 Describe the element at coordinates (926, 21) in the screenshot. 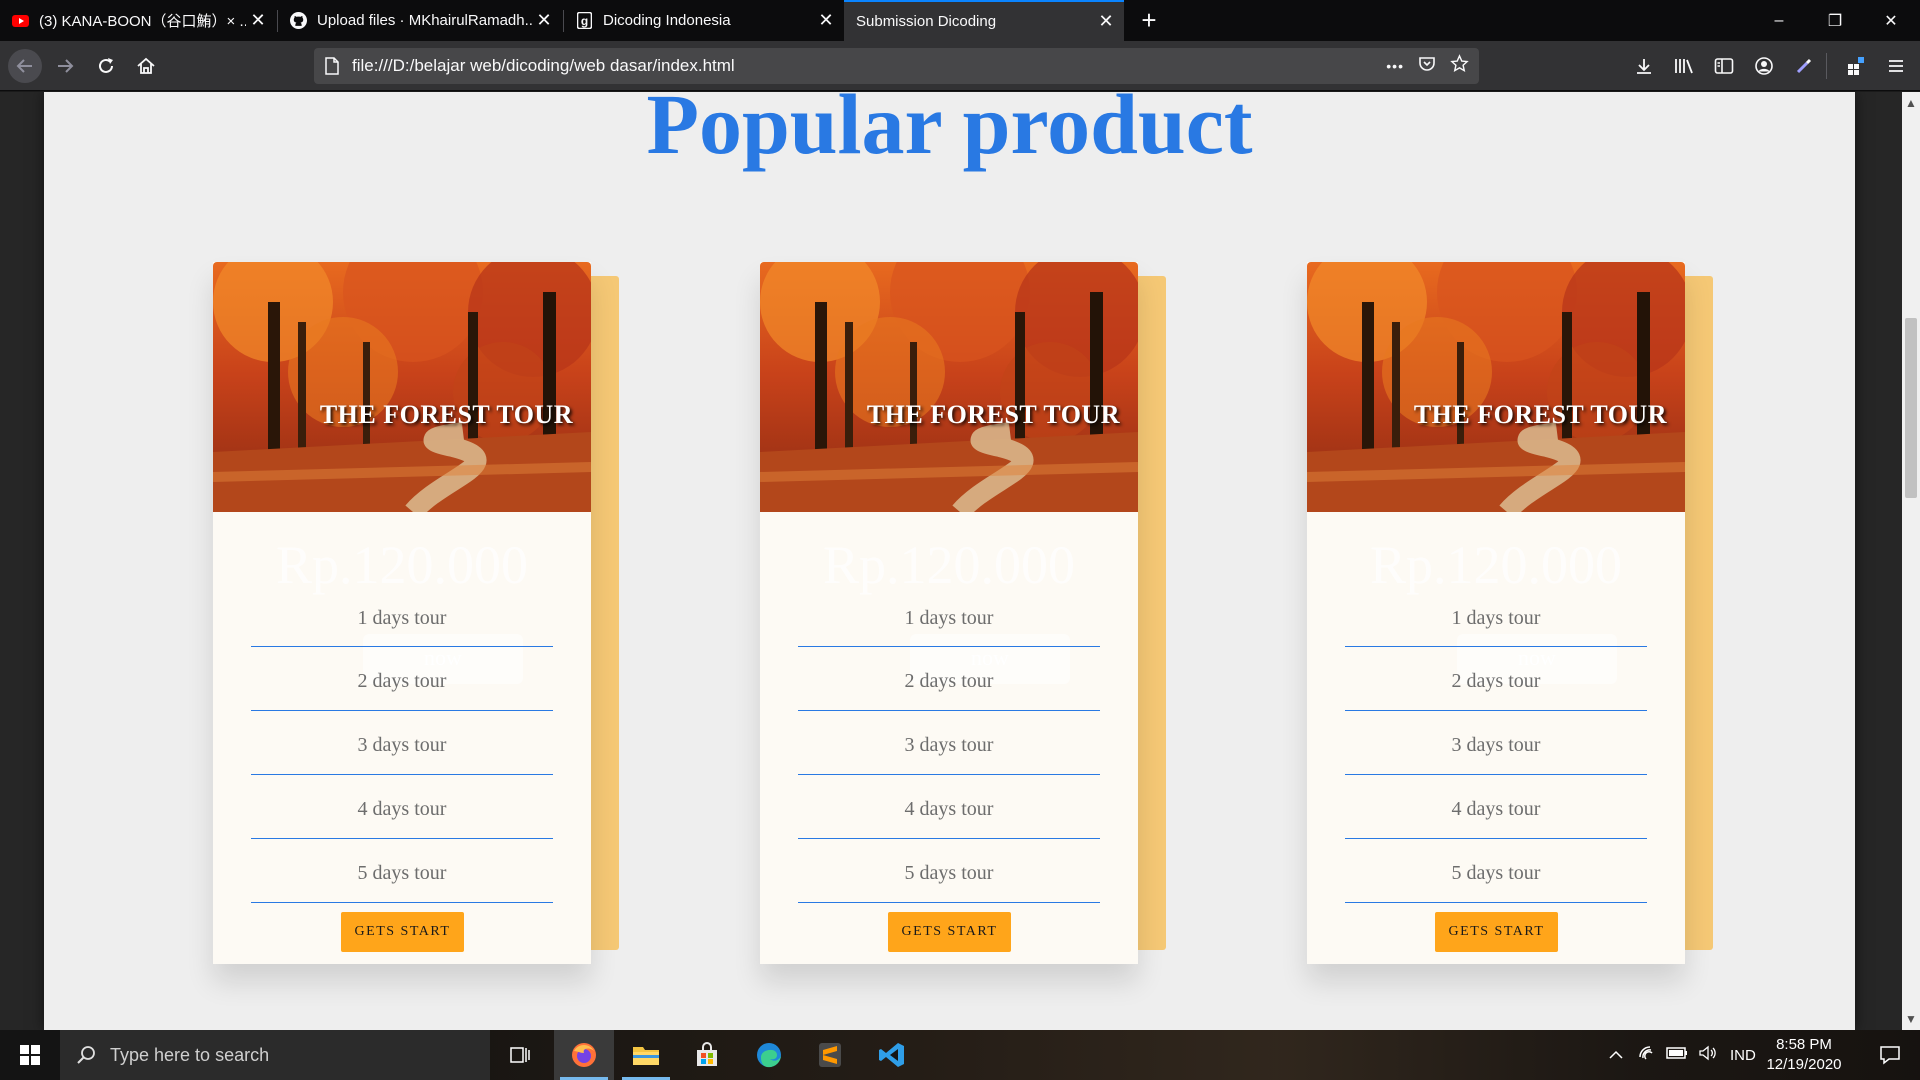

I see `tab-title: Submission Dicoding` at that location.